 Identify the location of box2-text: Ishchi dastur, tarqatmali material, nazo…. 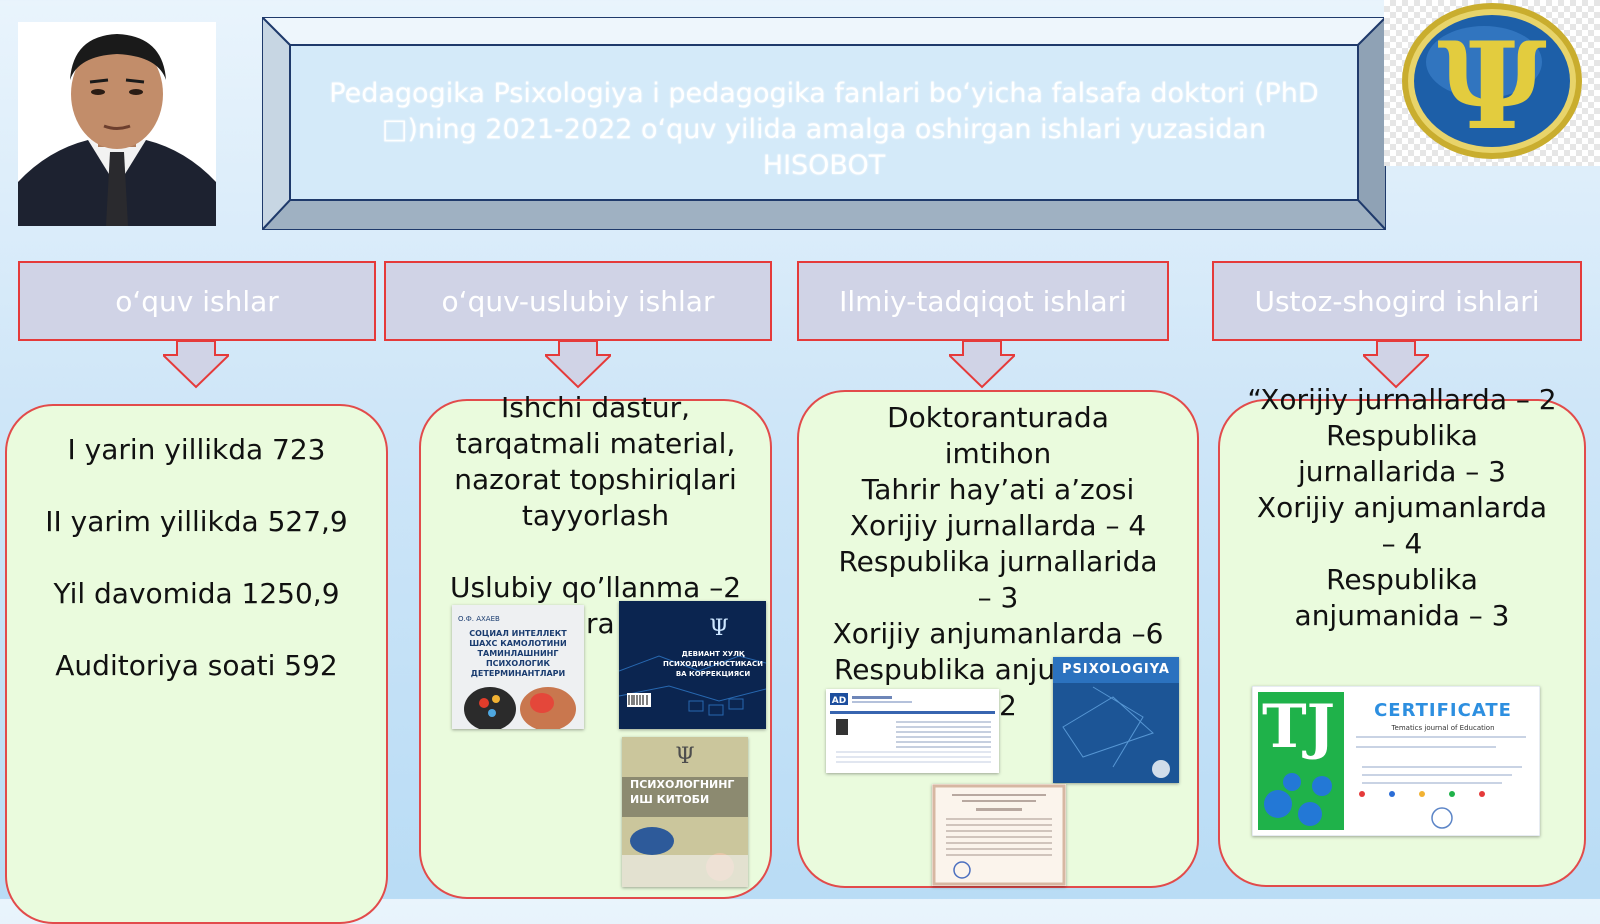
(595, 498).